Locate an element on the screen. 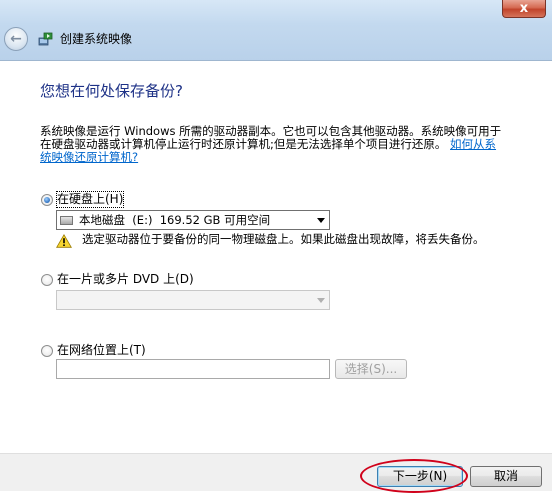  hard-drive-icon is located at coordinates (66, 220).